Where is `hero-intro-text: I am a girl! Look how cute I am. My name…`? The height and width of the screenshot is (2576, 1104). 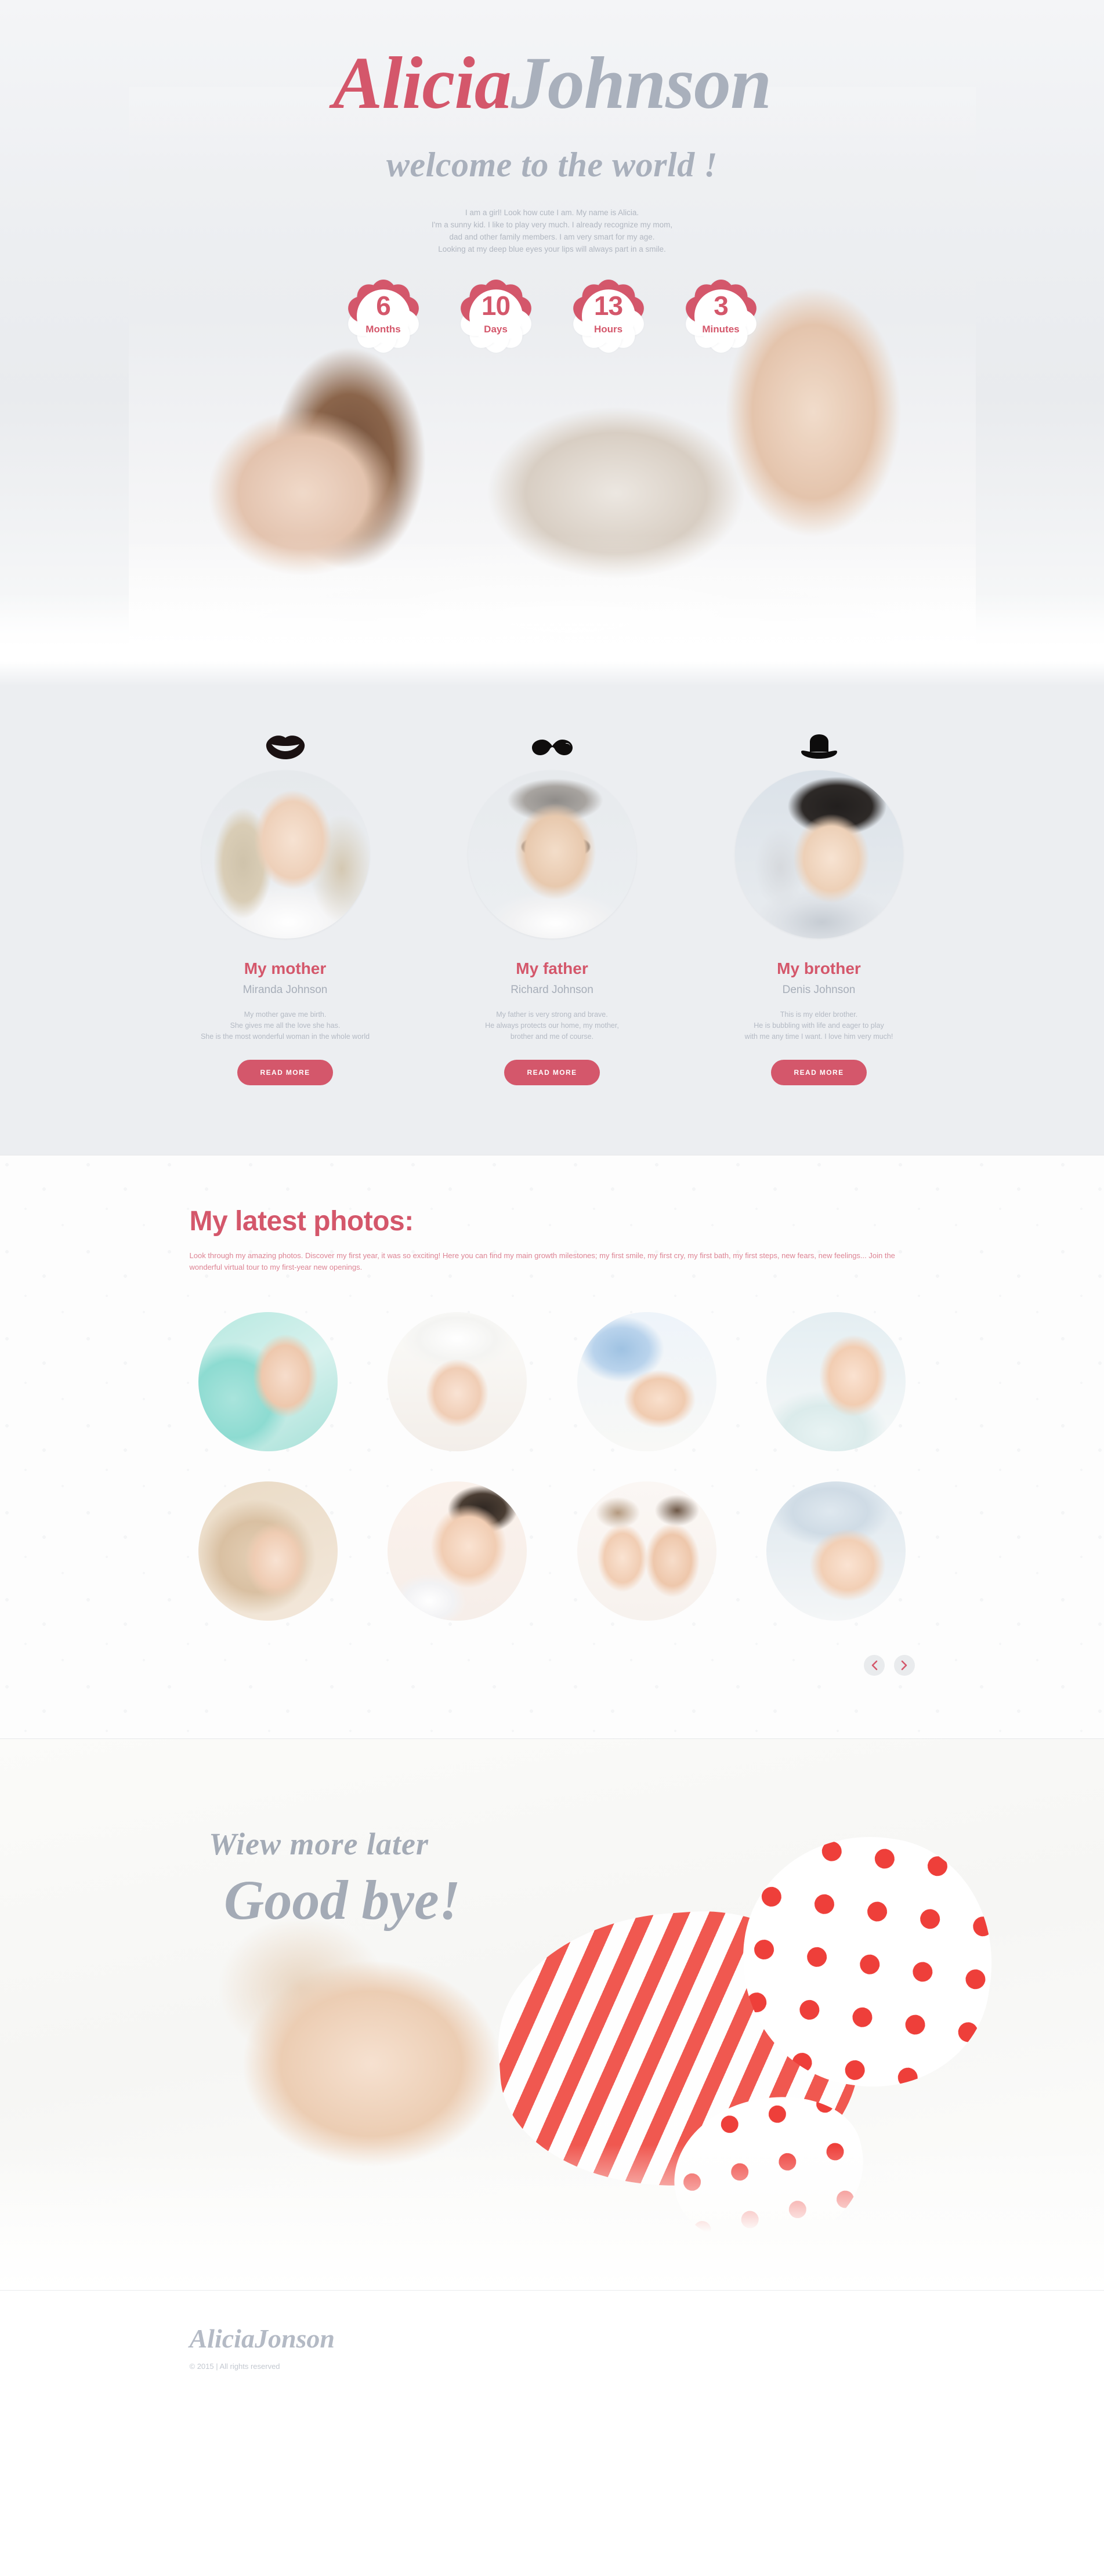
hero-intro-text: I am a girl! Look how cute I am. My name… is located at coordinates (552, 231).